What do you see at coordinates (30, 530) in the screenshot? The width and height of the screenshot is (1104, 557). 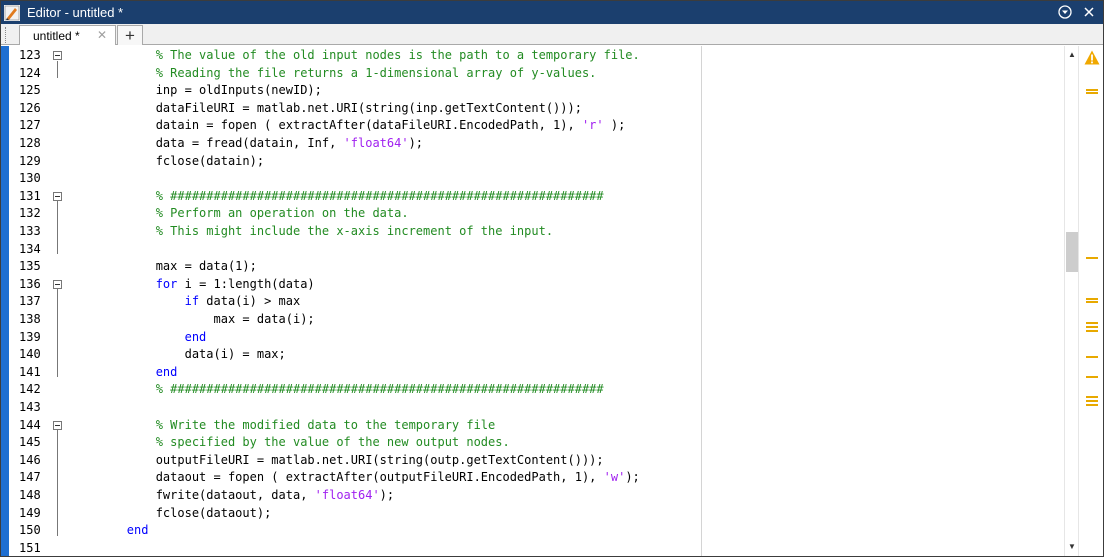 I see `line-number: 150` at bounding box center [30, 530].